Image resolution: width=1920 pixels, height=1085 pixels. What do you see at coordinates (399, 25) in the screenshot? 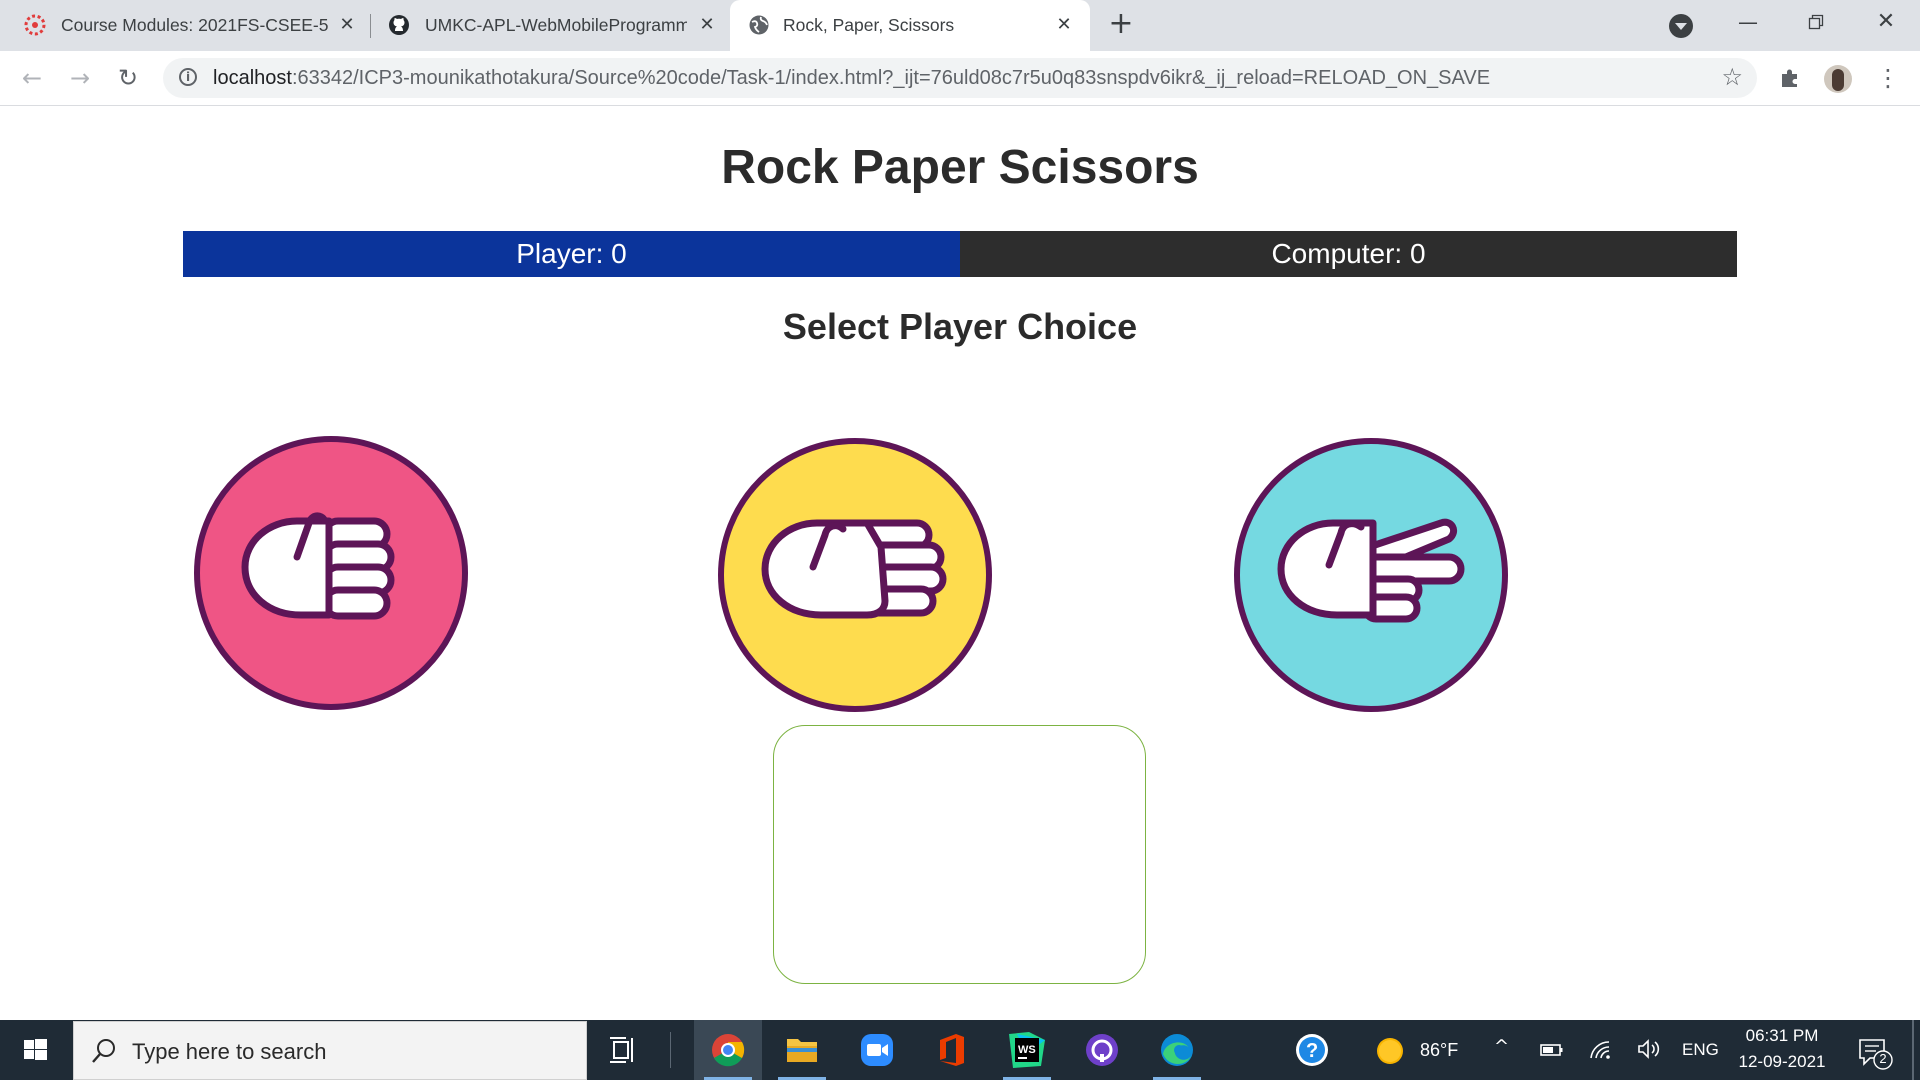
I see `github-icon` at bounding box center [399, 25].